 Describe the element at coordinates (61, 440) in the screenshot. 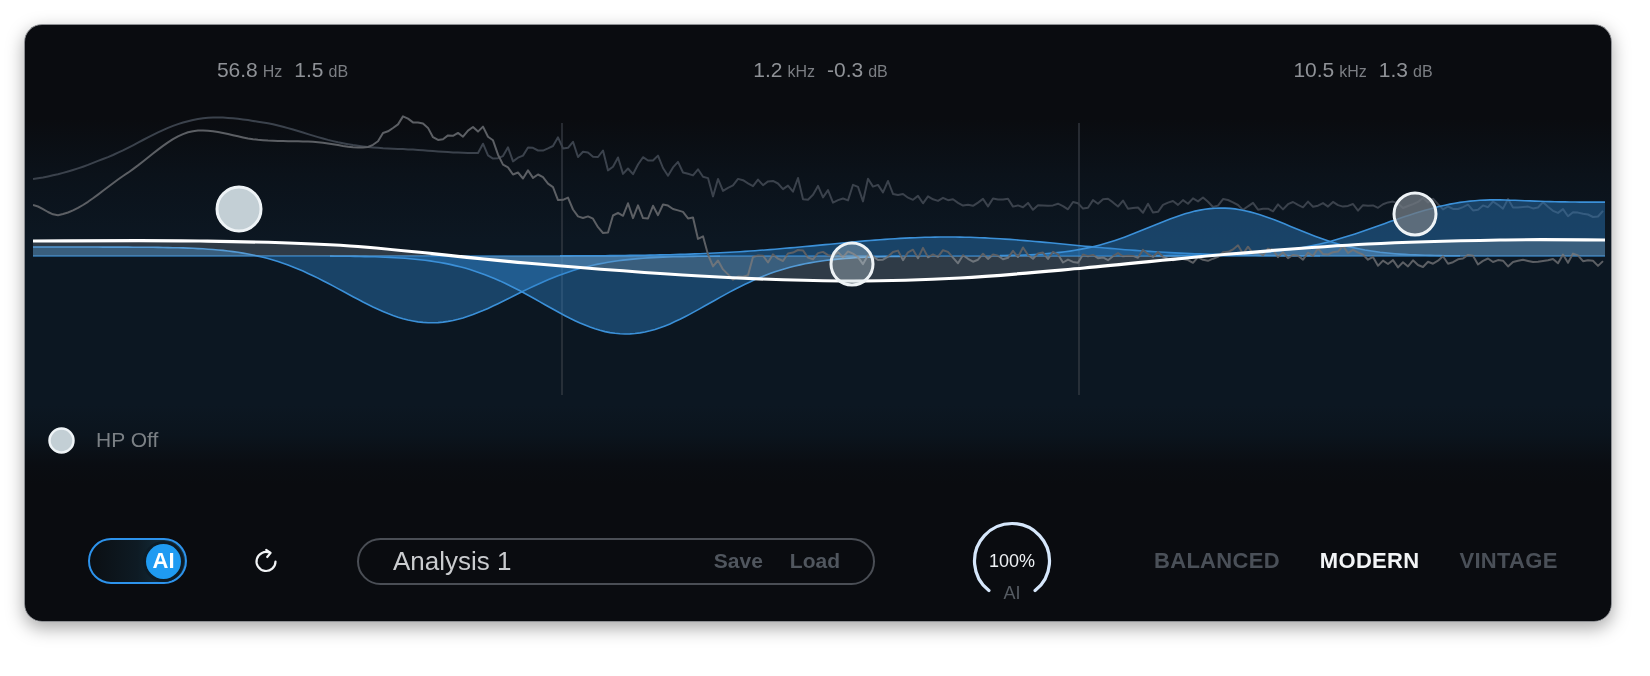

I see `circle-icon` at that location.